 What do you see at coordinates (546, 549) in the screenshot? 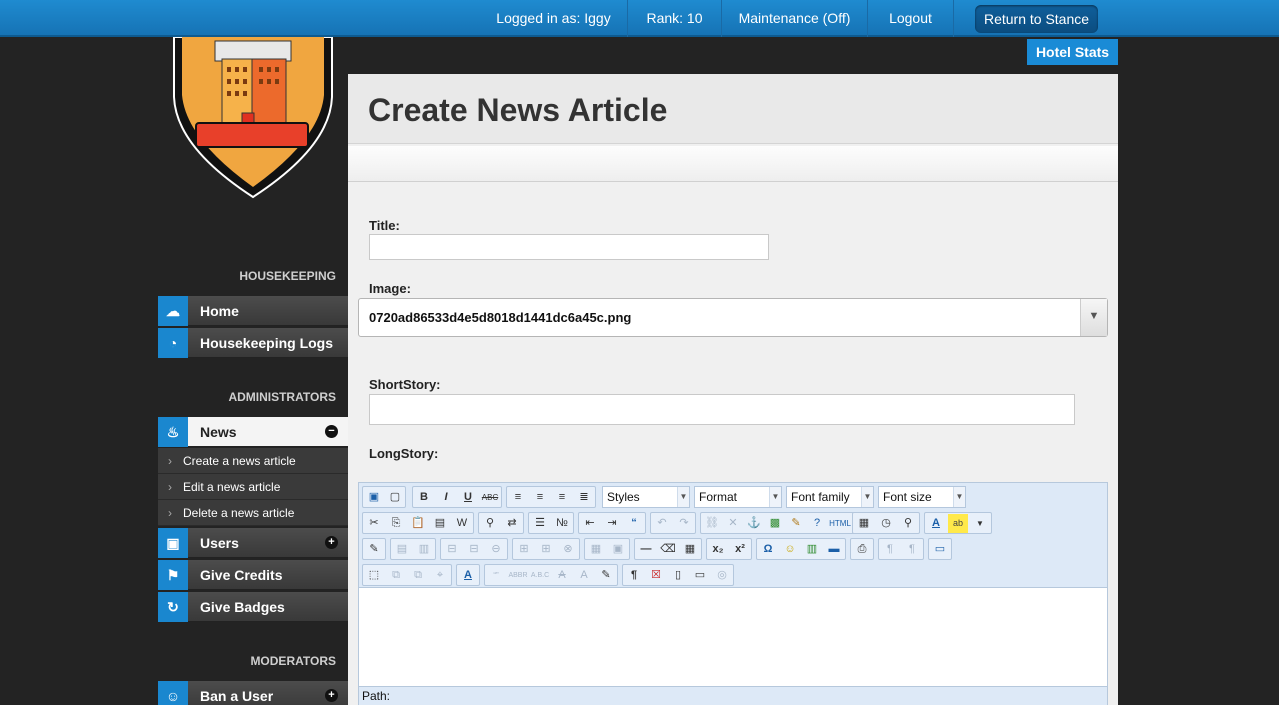
I see `insert-col-after-icon: ⊞` at bounding box center [546, 549].